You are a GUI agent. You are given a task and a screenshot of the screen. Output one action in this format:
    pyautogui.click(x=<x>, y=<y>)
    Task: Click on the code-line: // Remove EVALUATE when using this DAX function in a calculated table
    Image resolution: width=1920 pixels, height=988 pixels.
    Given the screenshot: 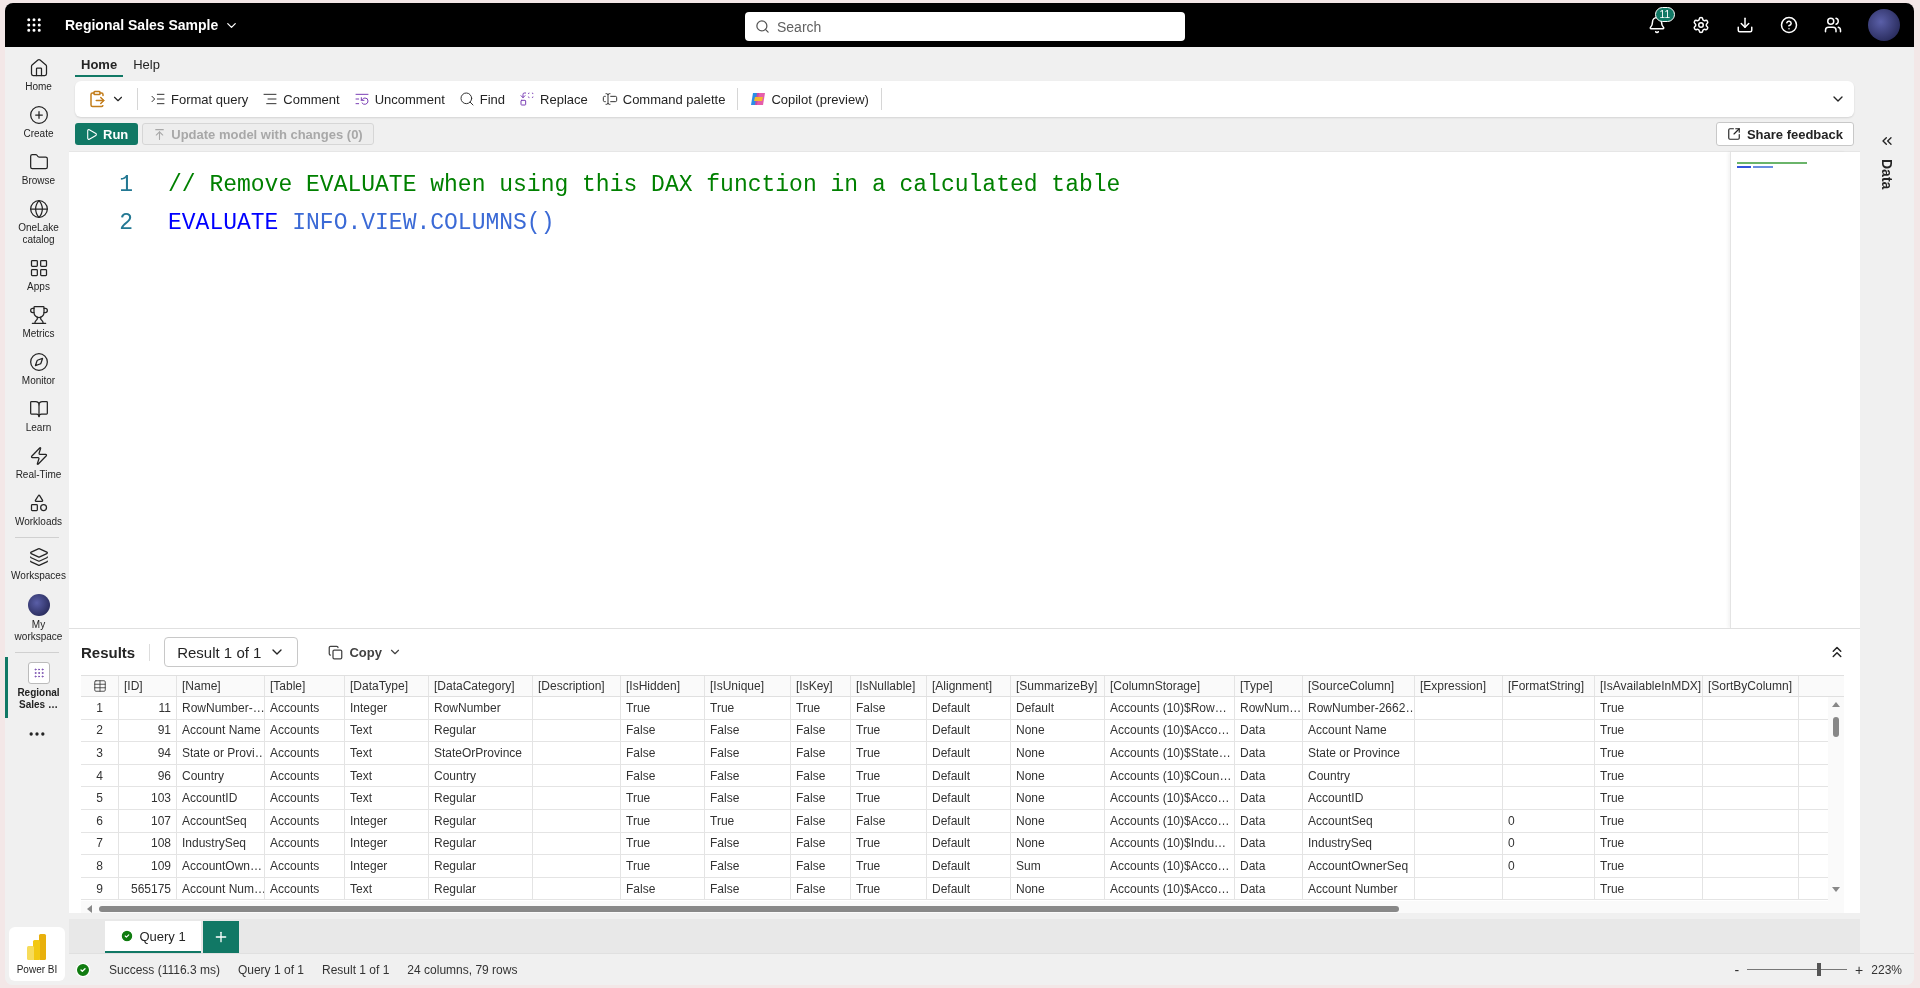 What is the action you would take?
    pyautogui.click(x=644, y=185)
    